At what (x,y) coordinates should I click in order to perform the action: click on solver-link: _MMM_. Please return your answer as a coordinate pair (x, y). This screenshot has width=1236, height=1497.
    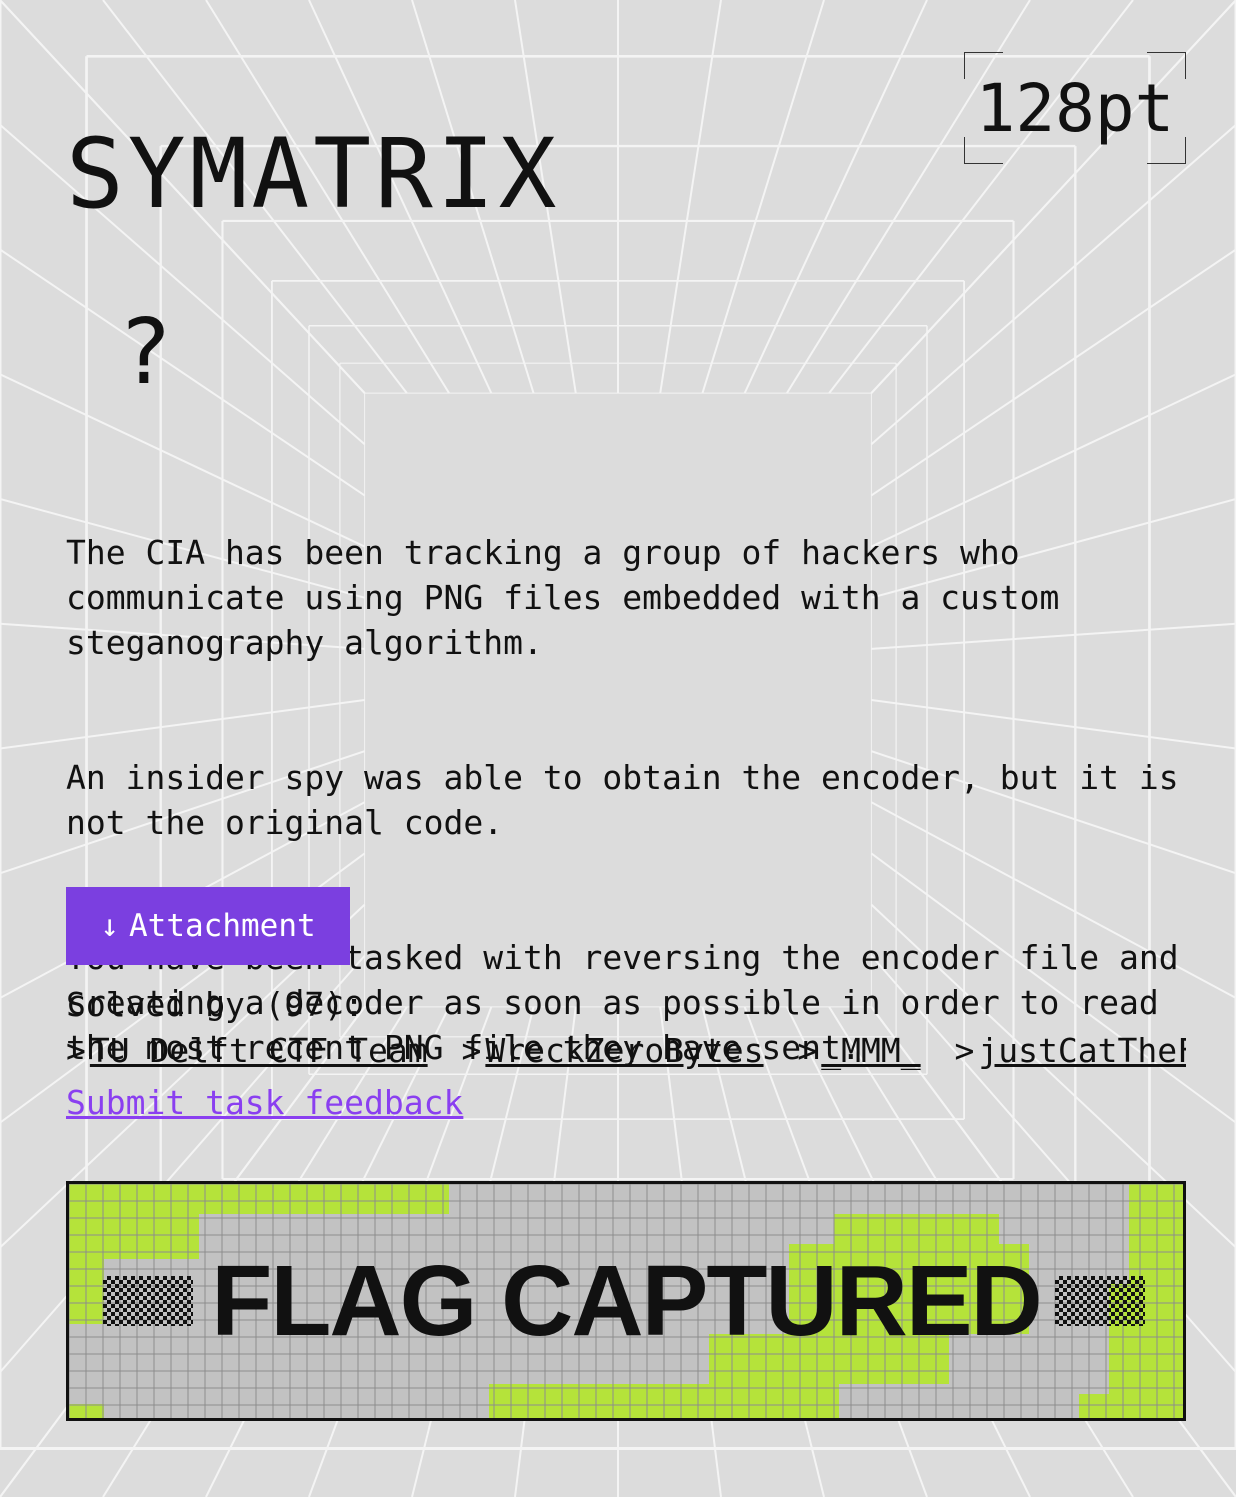
    Looking at the image, I should click on (870, 1050).